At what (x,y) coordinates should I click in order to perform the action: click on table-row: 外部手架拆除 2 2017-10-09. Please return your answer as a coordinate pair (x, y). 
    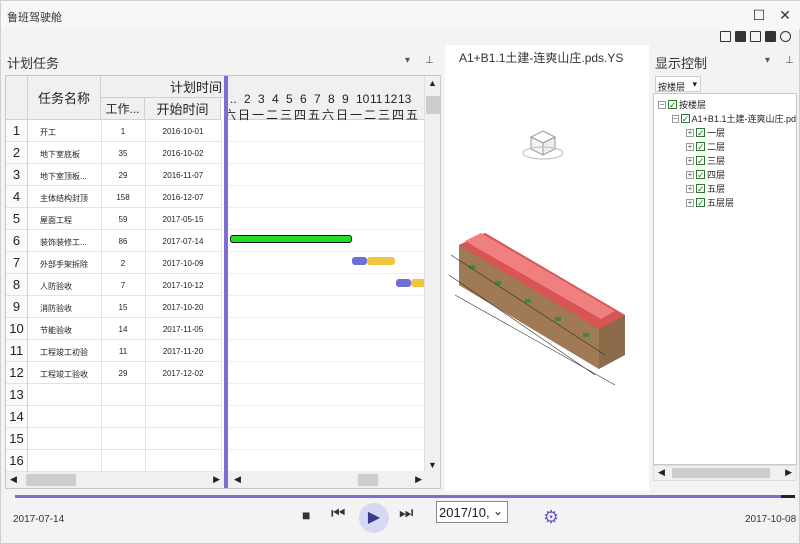
    Looking at the image, I should click on (124, 263).